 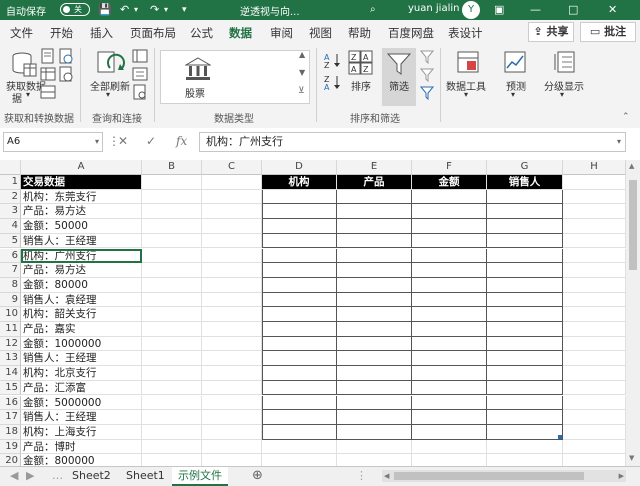 I want to click on maximize-icon: □, so click(x=573, y=10).